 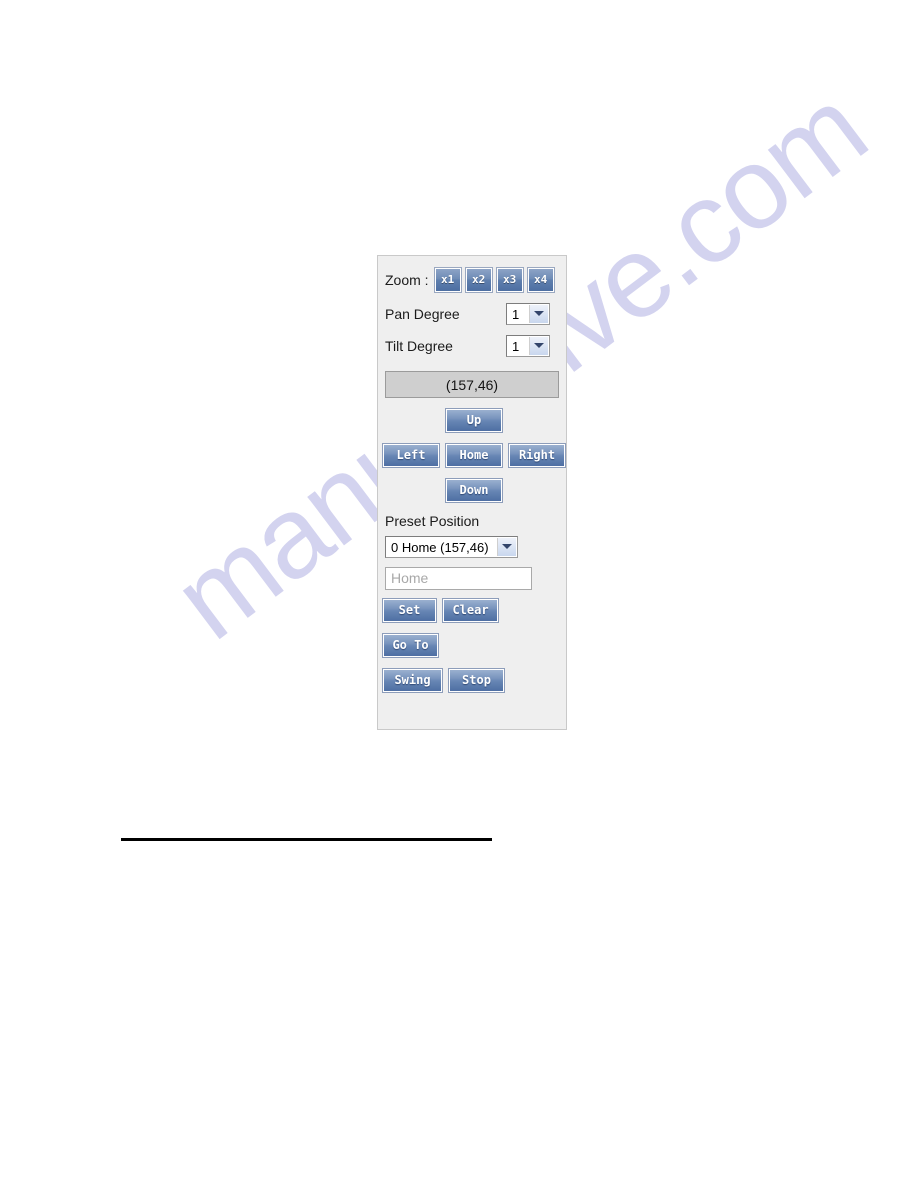 What do you see at coordinates (509, 280) in the screenshot?
I see `zoom-x3-button: x3` at bounding box center [509, 280].